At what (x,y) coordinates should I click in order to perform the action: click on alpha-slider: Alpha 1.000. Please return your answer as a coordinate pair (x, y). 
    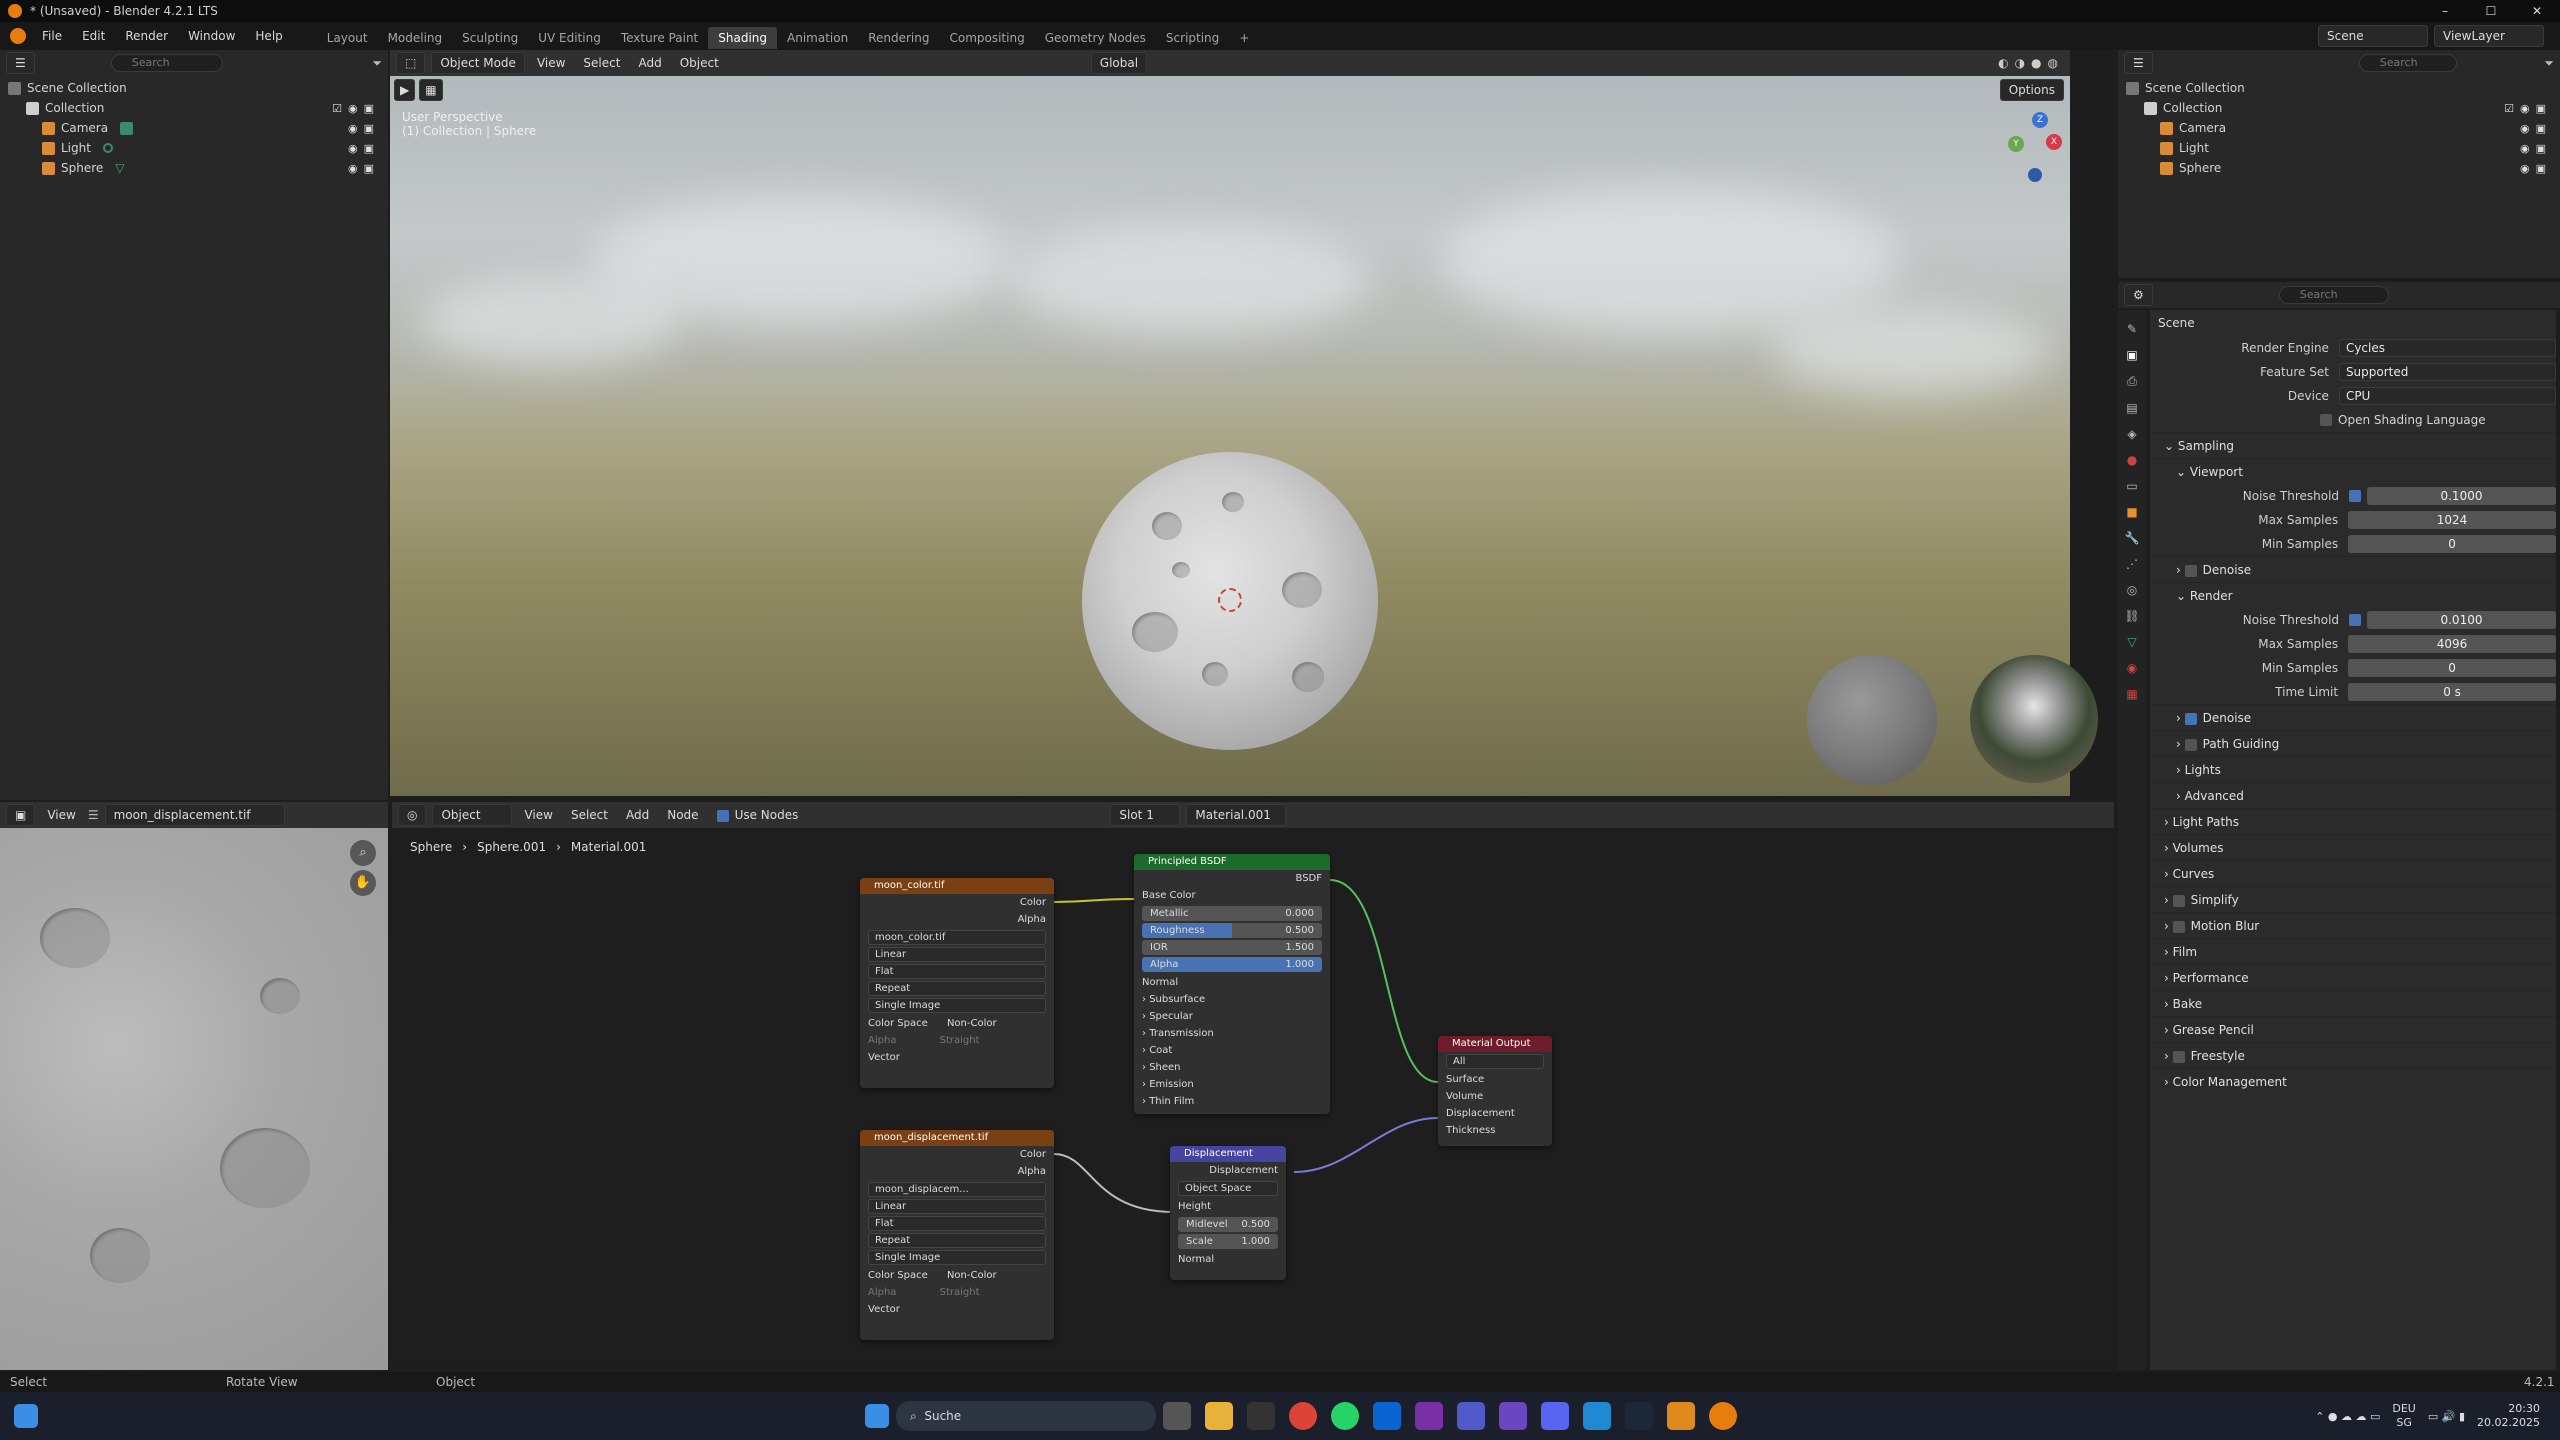
    Looking at the image, I should click on (1232, 964).